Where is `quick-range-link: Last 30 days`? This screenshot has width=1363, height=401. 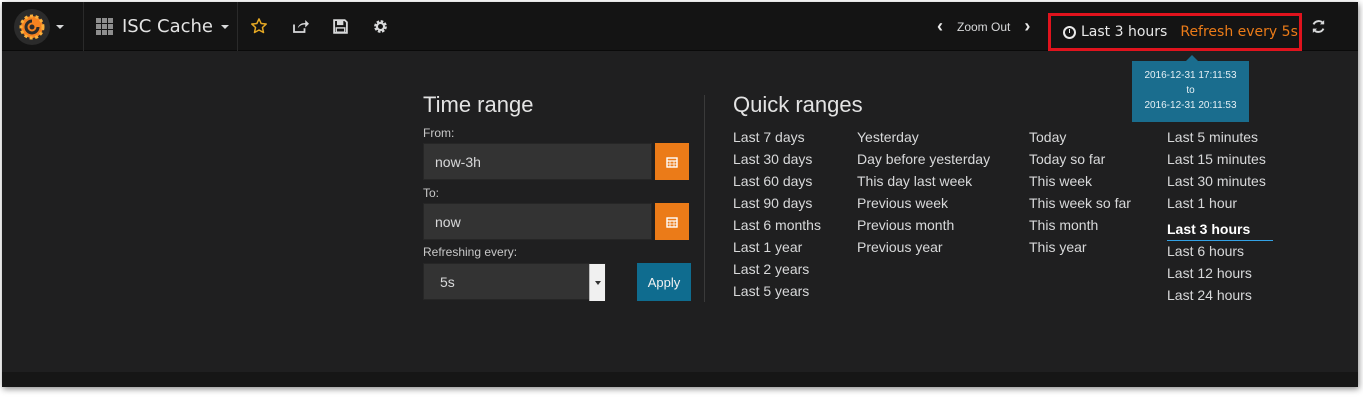
quick-range-link: Last 30 days is located at coordinates (777, 160).